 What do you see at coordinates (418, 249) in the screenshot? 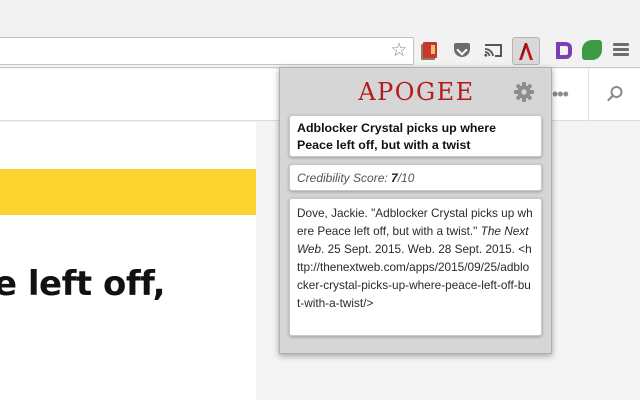
I see `citation-dates: . 25 Sept. 2015. Web. 28 Sept. 2015.` at bounding box center [418, 249].